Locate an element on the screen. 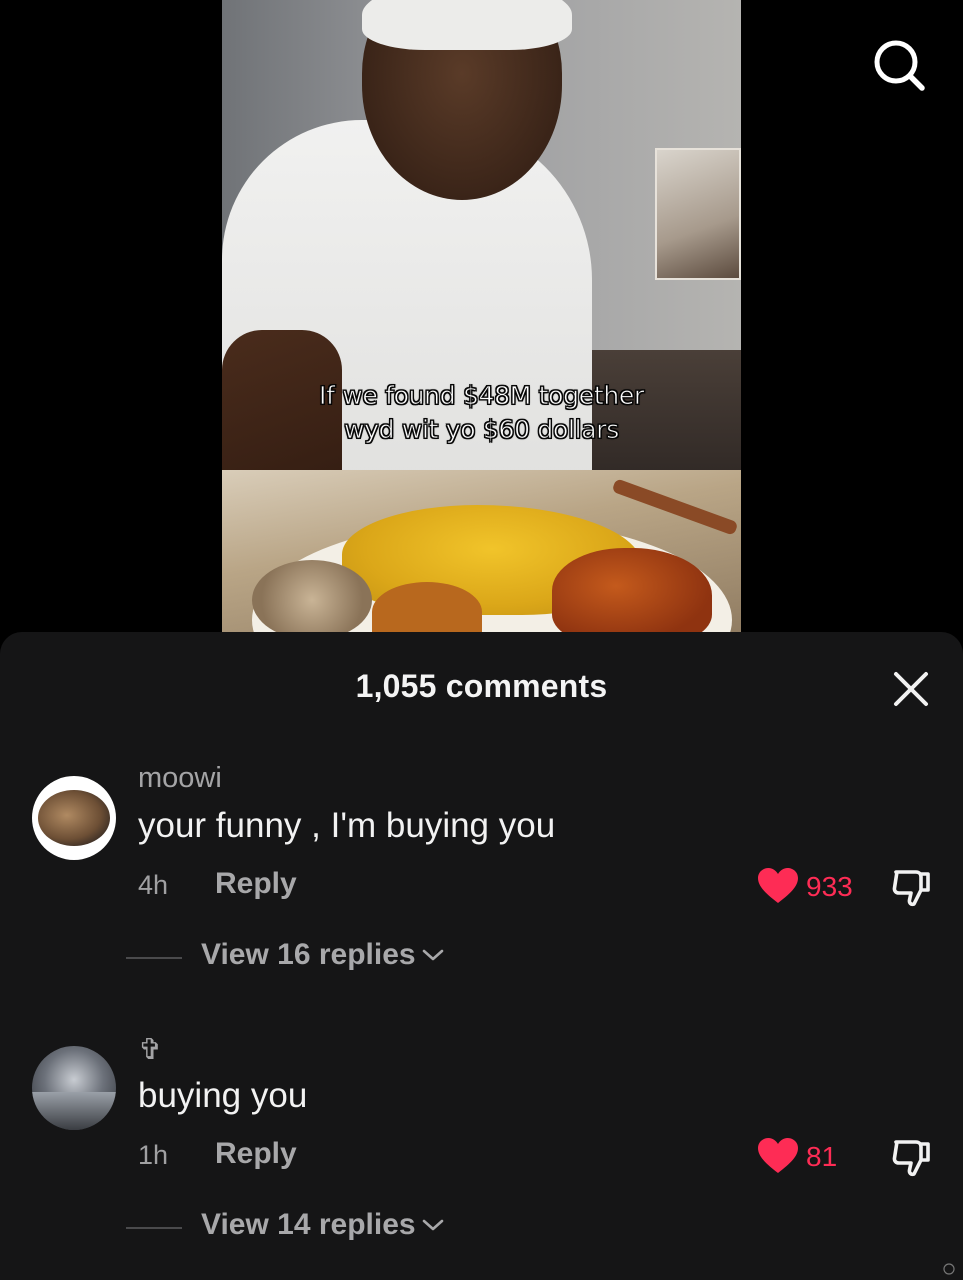  comments-count-title: 1,055 comments is located at coordinates (481, 686).